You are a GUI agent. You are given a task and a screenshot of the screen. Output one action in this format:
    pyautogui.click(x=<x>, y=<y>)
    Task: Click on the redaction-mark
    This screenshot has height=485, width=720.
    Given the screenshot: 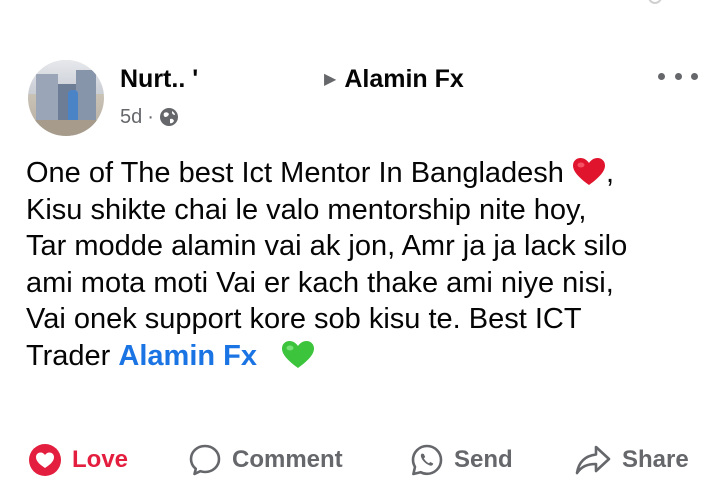 What is the action you would take?
    pyautogui.click(x=249, y=79)
    